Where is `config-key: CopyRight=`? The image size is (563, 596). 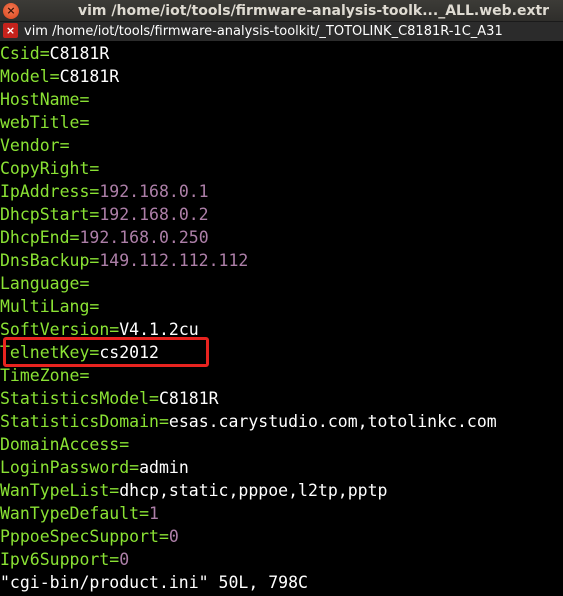 config-key: CopyRight= is located at coordinates (50, 168).